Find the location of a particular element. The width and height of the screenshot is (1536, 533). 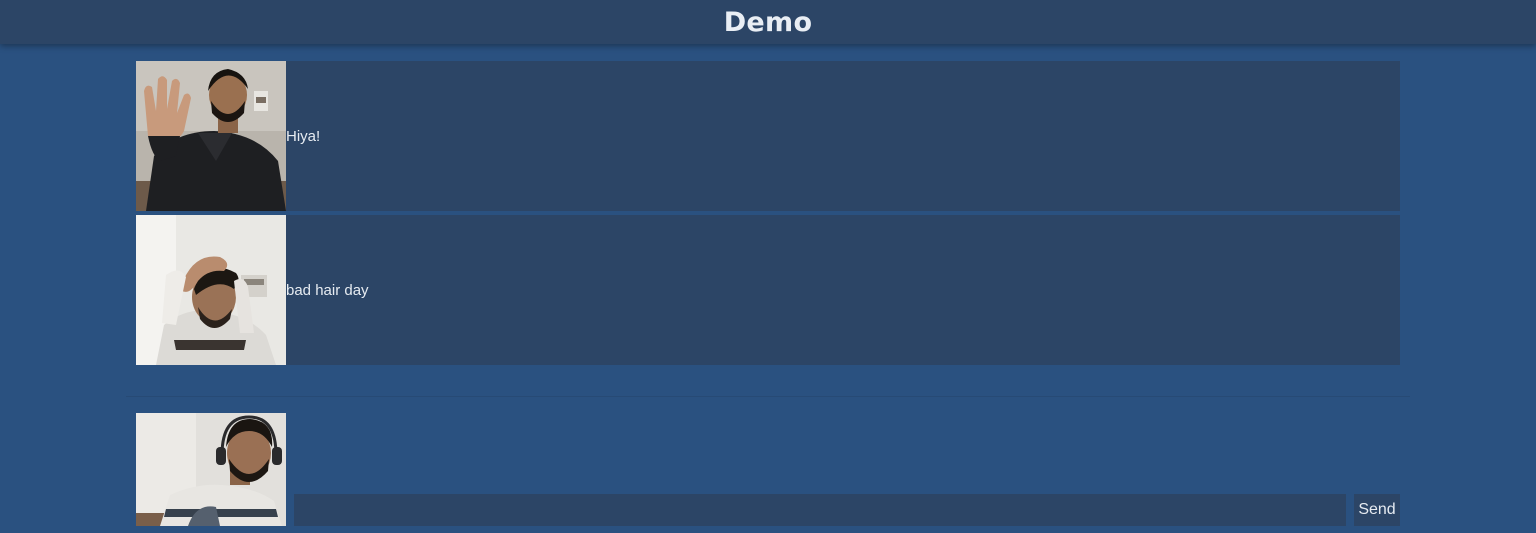

divider is located at coordinates (768, 396).